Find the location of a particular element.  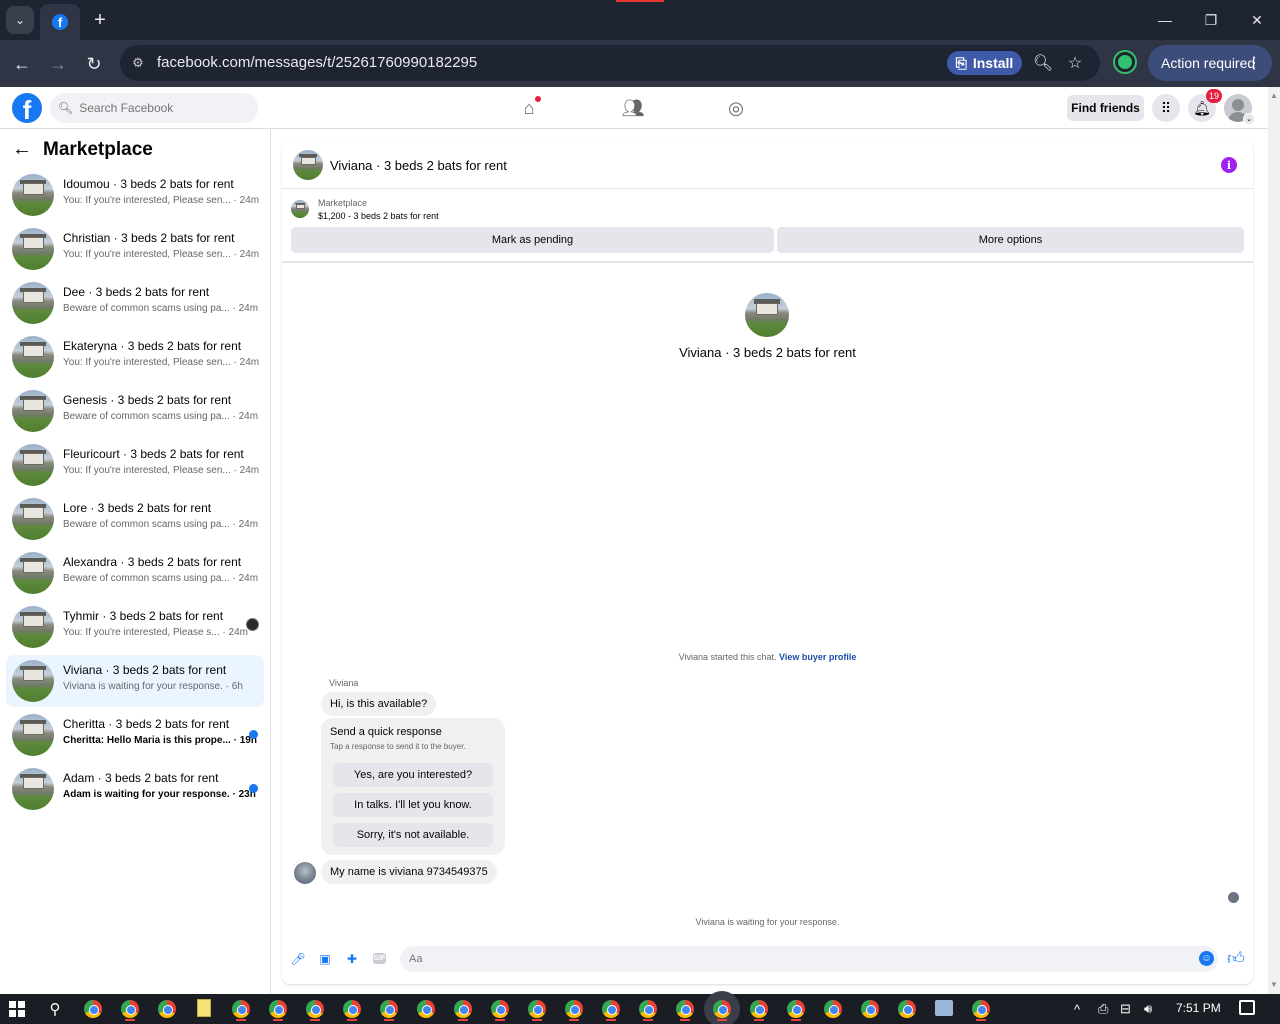

recording-indicator is located at coordinates (640, 1).